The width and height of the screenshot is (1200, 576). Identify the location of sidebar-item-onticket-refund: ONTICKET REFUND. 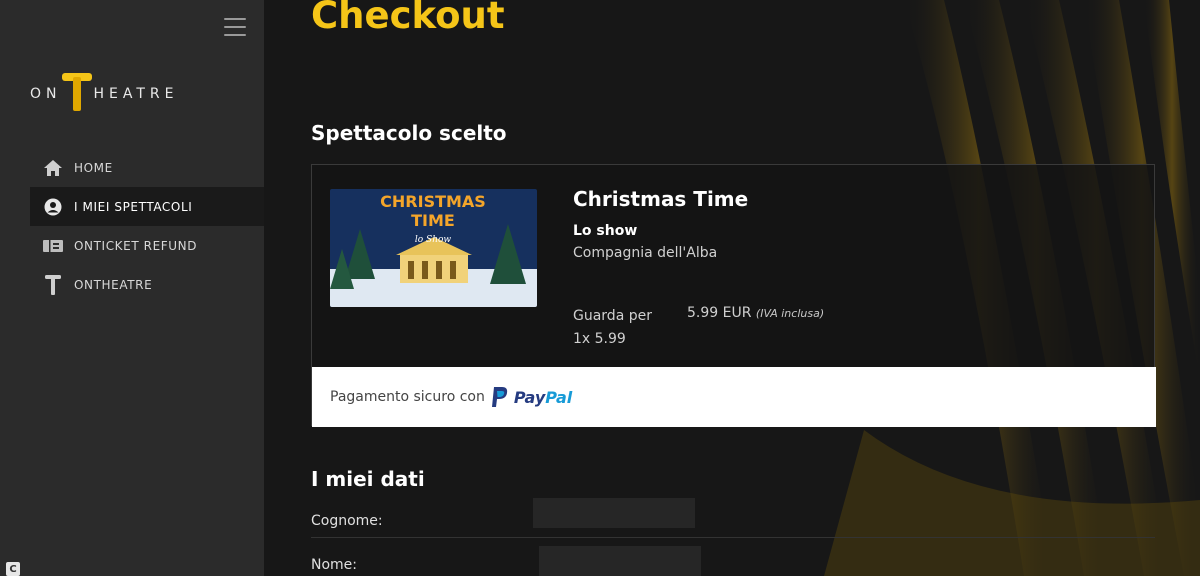
(147, 245).